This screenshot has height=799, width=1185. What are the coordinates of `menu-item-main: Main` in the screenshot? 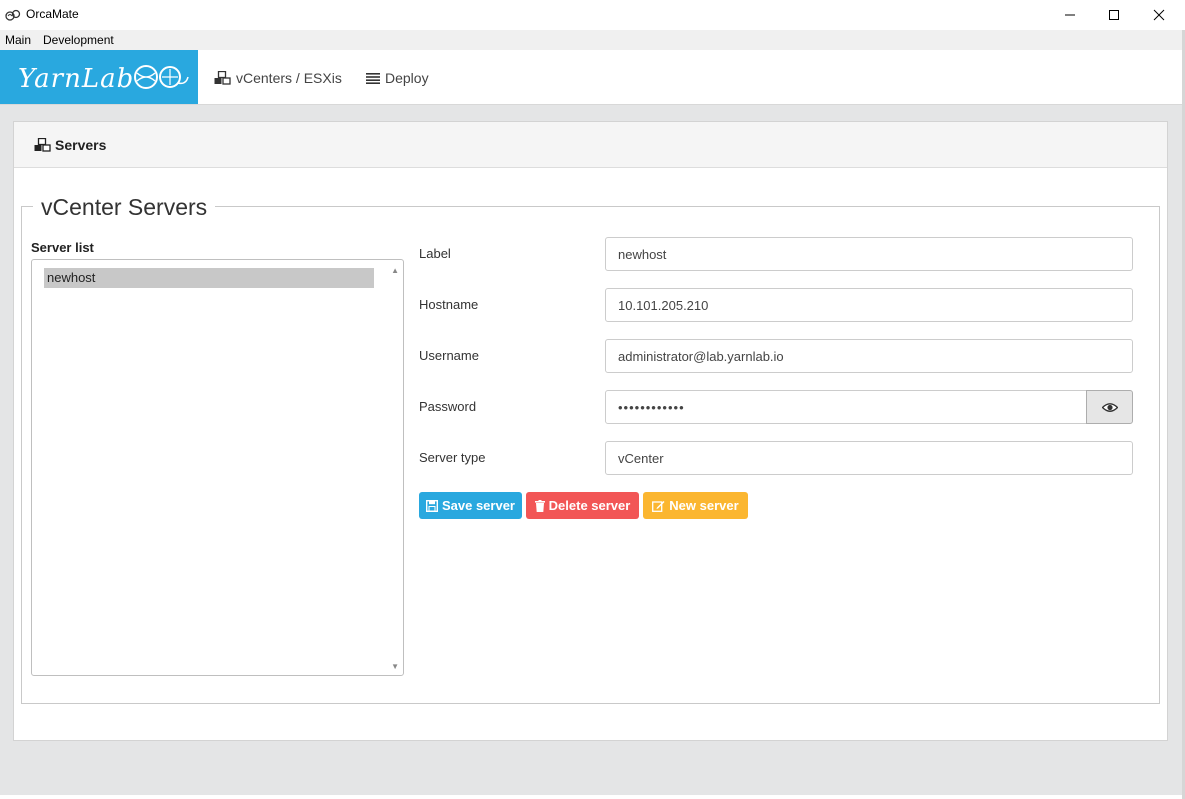 It's located at (18, 40).